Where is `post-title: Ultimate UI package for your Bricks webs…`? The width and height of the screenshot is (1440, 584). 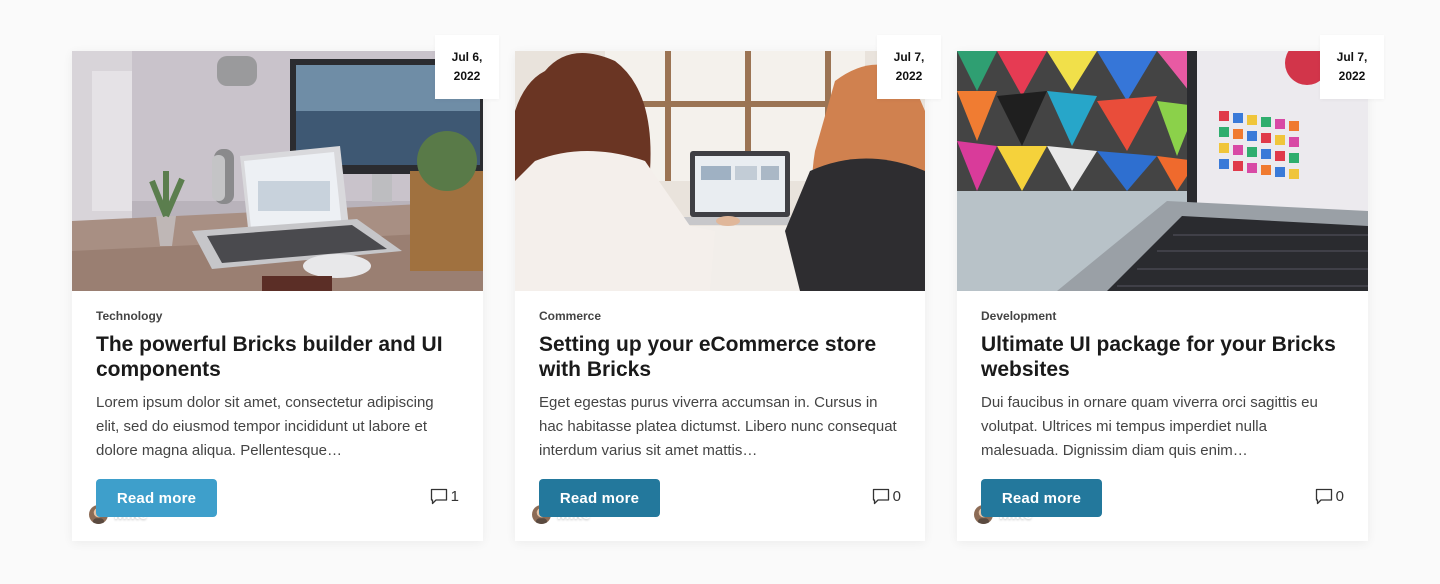 post-title: Ultimate UI package for your Bricks webs… is located at coordinates (1162, 357).